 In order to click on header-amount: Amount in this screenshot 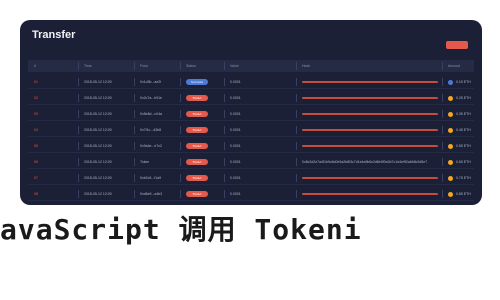, I will do `click(454, 66)`.